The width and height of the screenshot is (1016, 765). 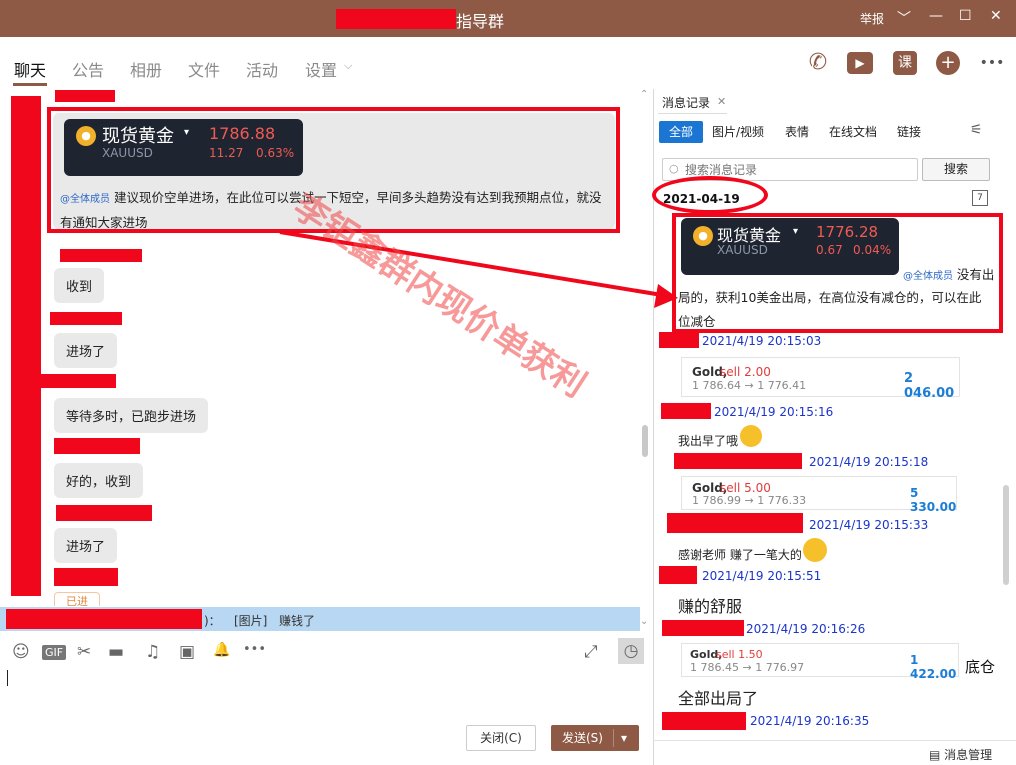 I want to click on filter-icon: ⚟, so click(x=976, y=130).